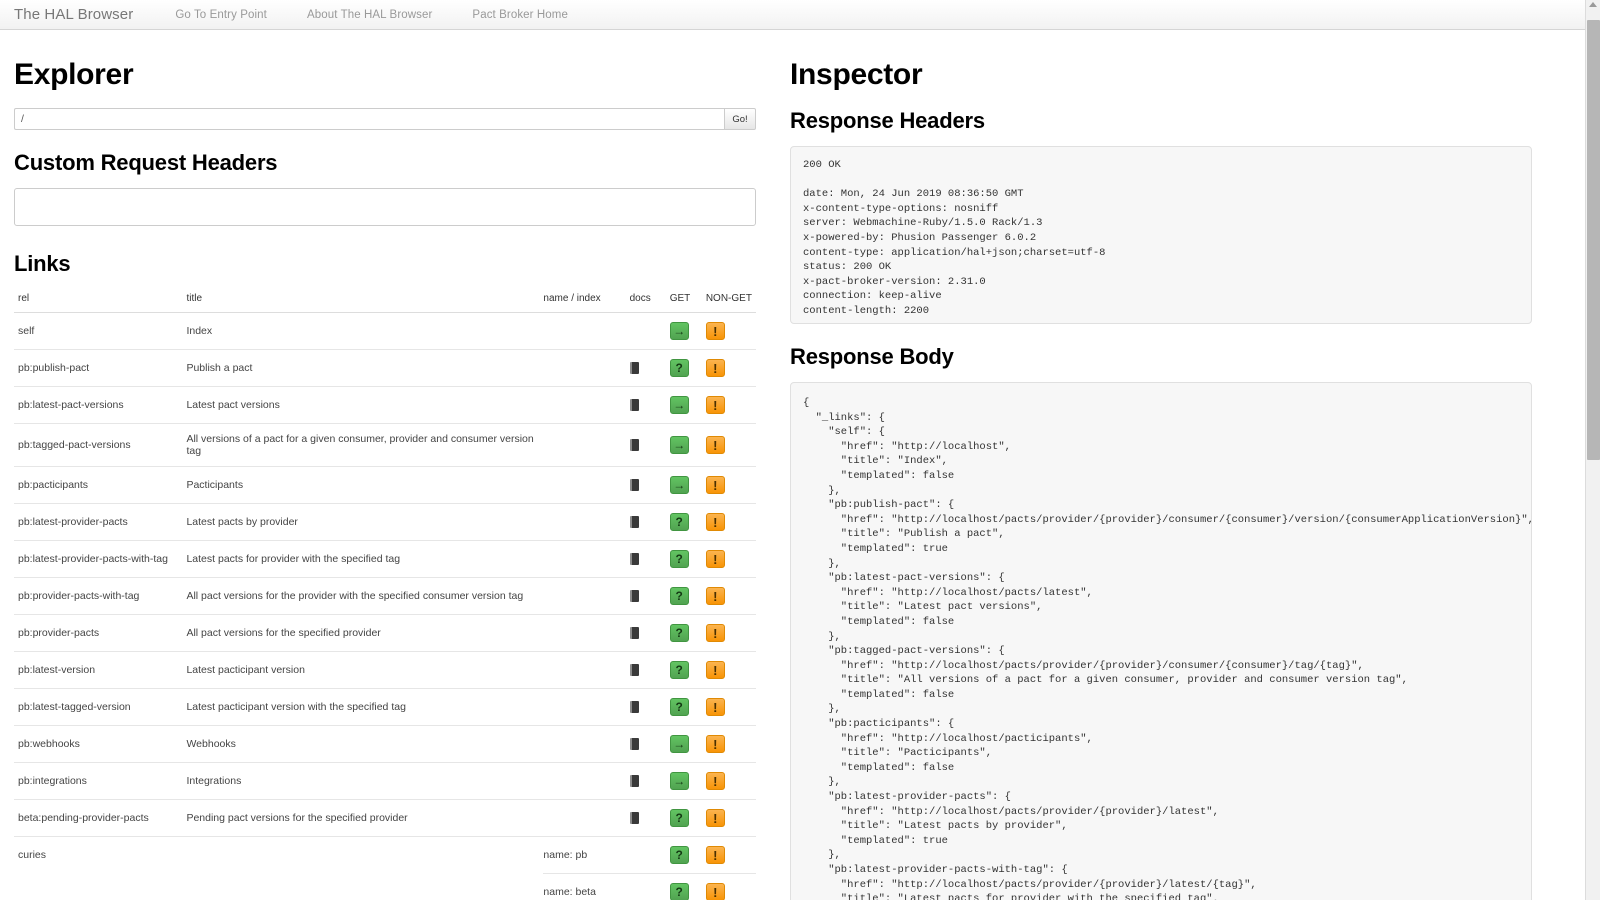 The width and height of the screenshot is (1600, 900). Describe the element at coordinates (369, 119) in the screenshot. I see `url-input` at that location.